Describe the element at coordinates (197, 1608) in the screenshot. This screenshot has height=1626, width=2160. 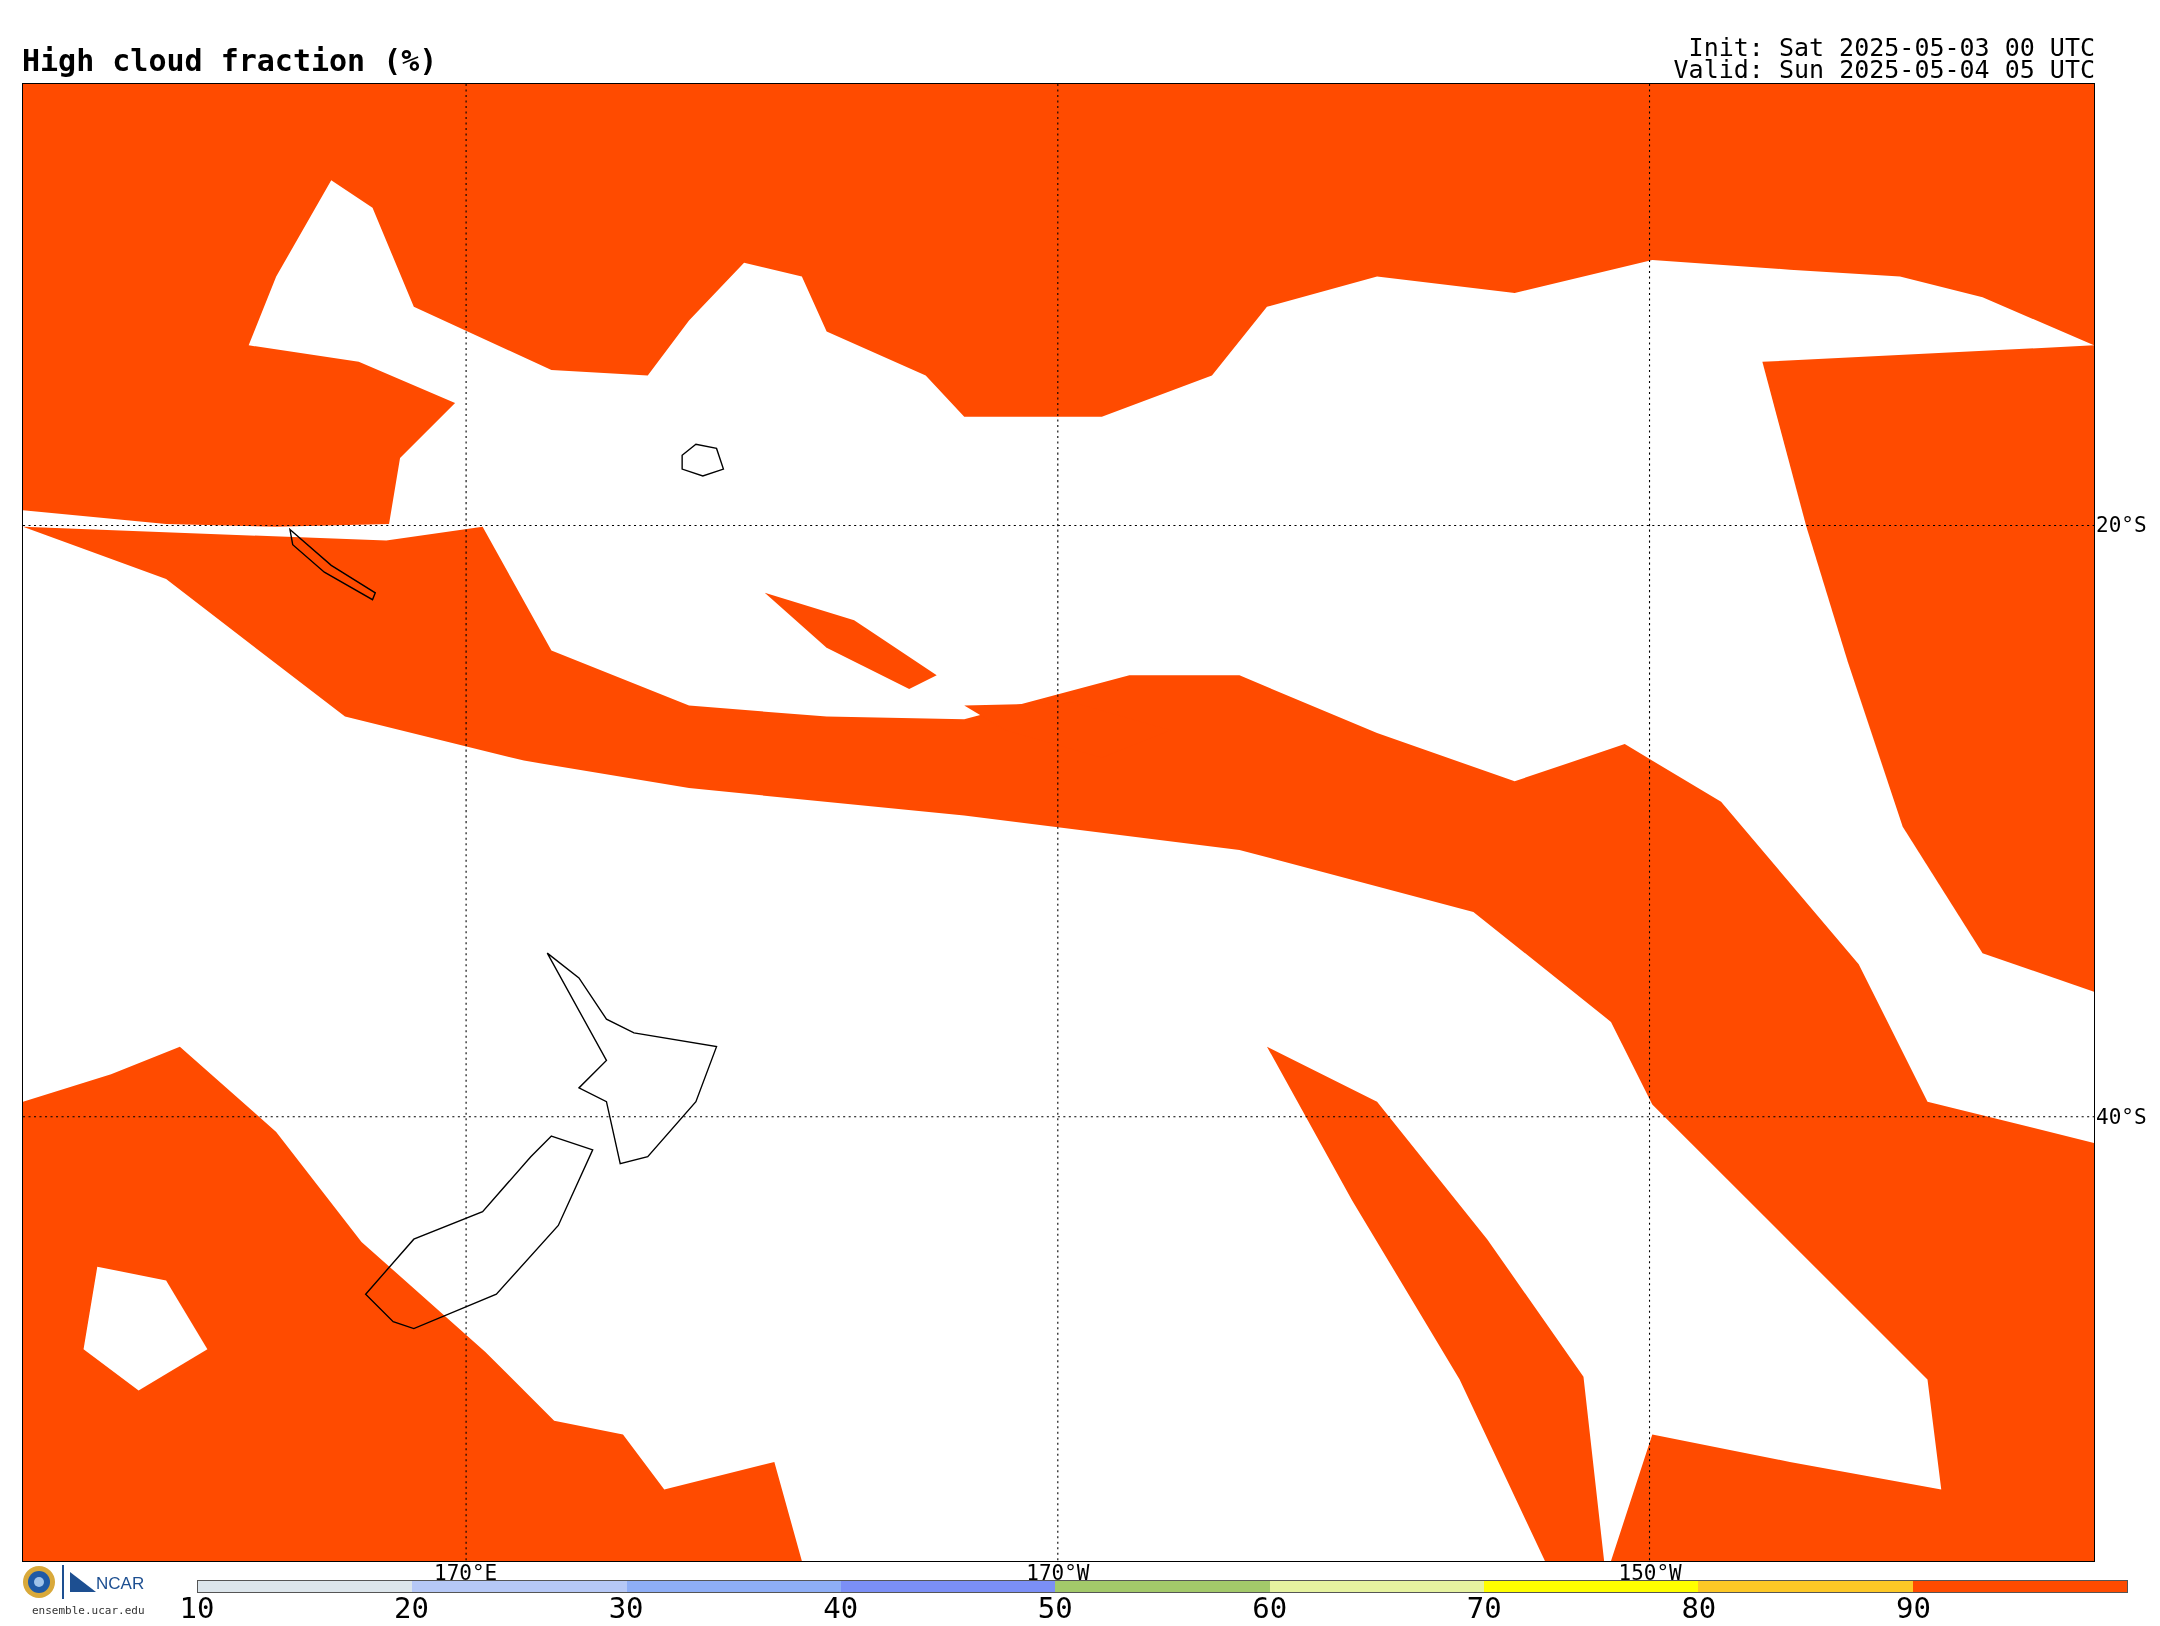
I see `scale-label: 10` at that location.